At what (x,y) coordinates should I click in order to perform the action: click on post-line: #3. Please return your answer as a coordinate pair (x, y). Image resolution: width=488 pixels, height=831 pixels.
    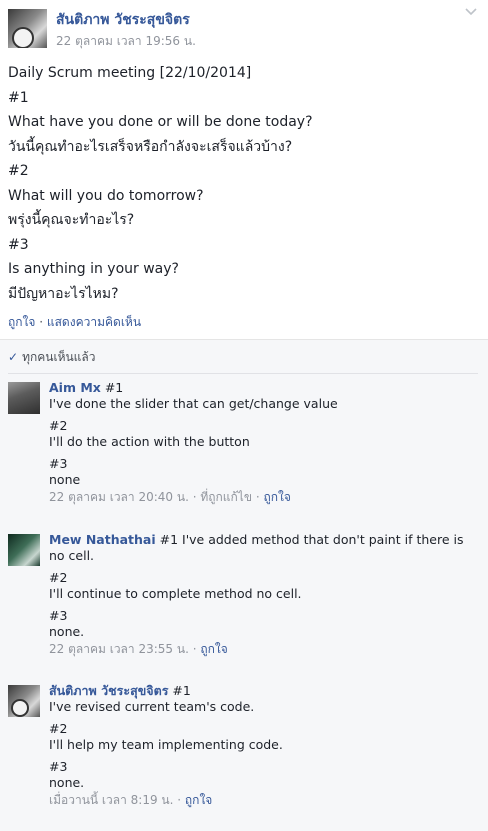
    Looking at the image, I should click on (18, 244).